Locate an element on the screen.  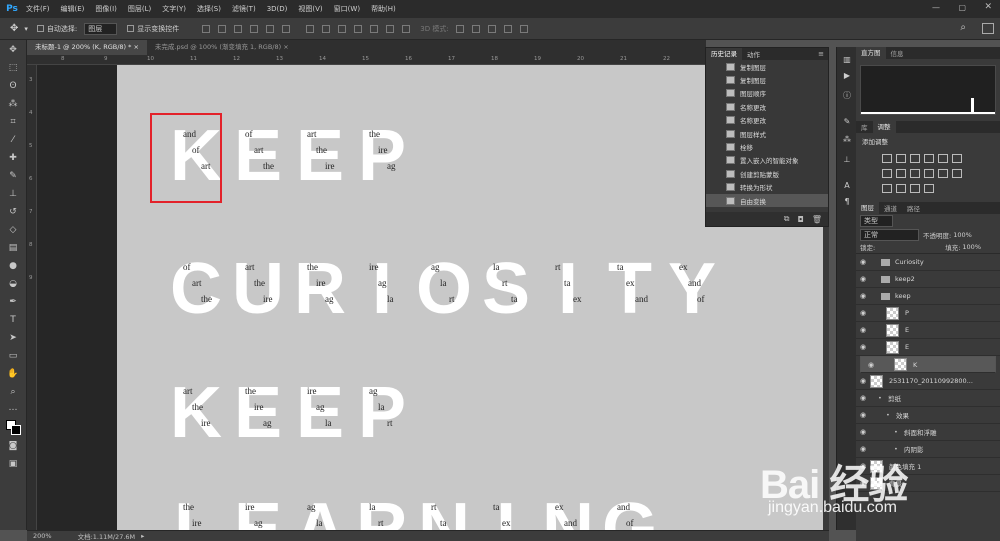
paragraph-icon: ¶ is located at coordinates (847, 202).